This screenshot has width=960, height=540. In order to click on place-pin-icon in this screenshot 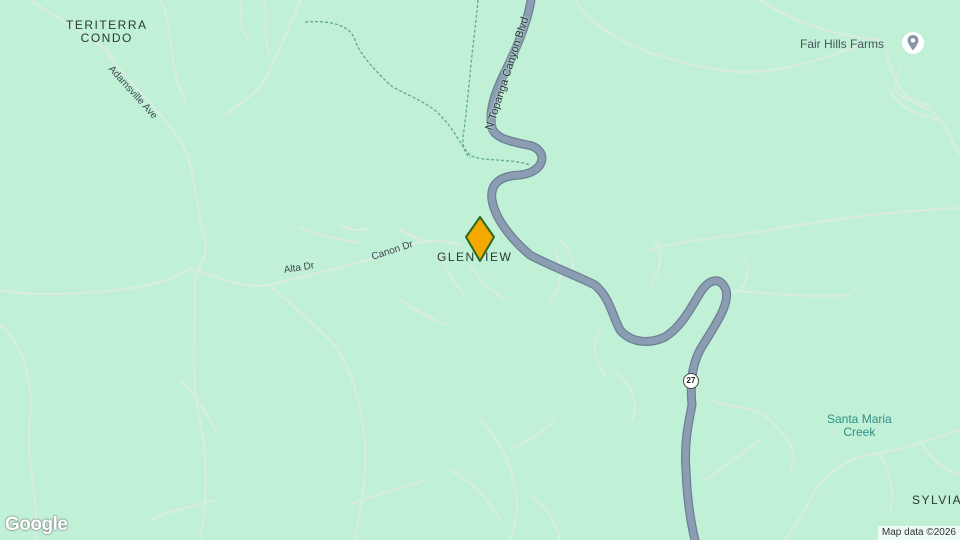, I will do `click(913, 43)`.